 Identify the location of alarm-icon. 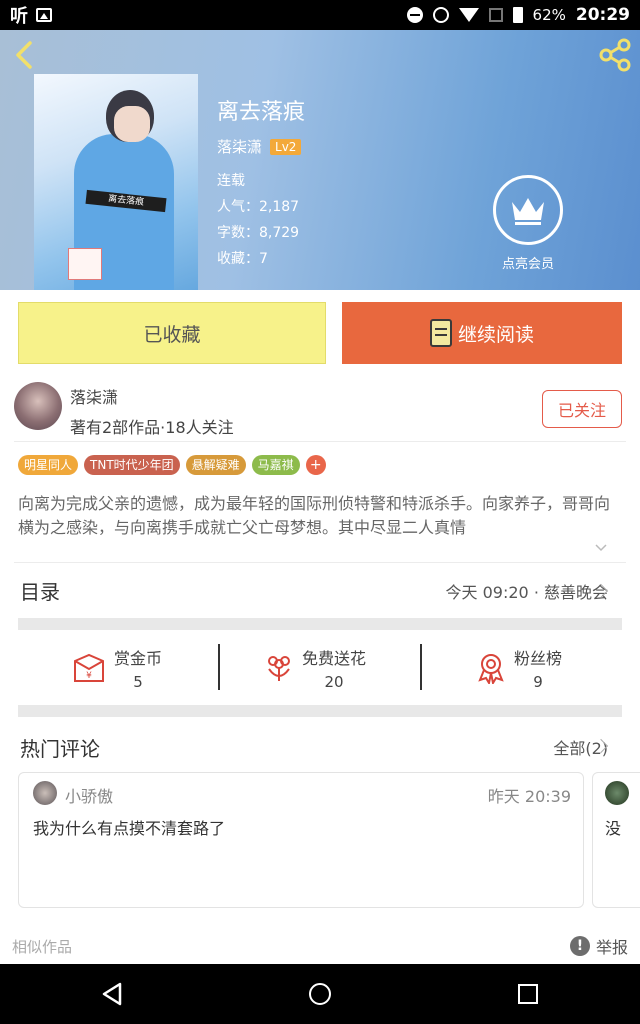
(440, 15).